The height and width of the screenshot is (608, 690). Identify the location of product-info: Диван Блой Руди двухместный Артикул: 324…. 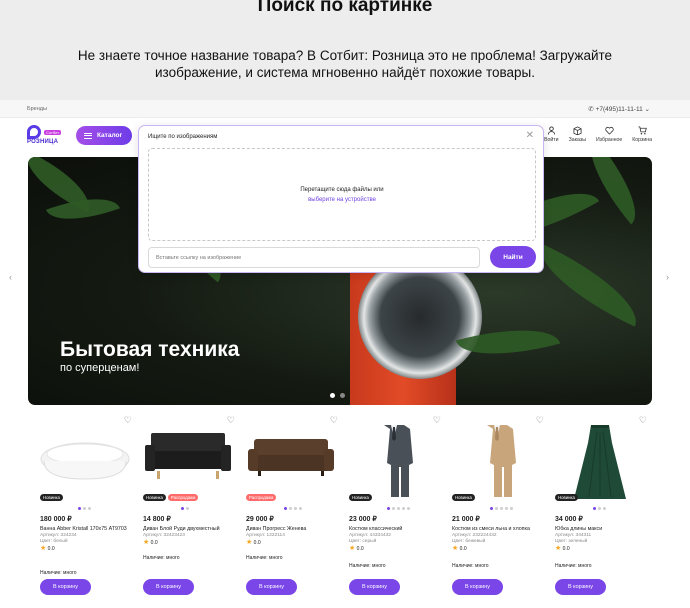
(189, 536).